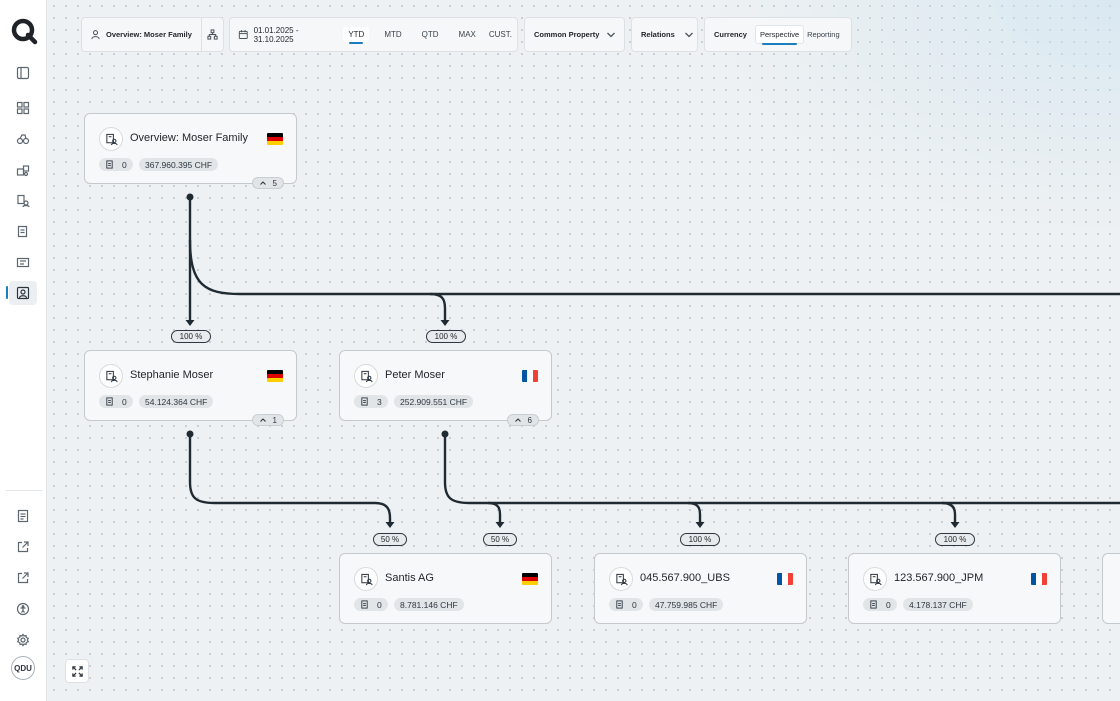 The height and width of the screenshot is (701, 1120). What do you see at coordinates (445, 588) in the screenshot?
I see `node-santis-ag: Santis AG 0 8.781.146 CHF` at bounding box center [445, 588].